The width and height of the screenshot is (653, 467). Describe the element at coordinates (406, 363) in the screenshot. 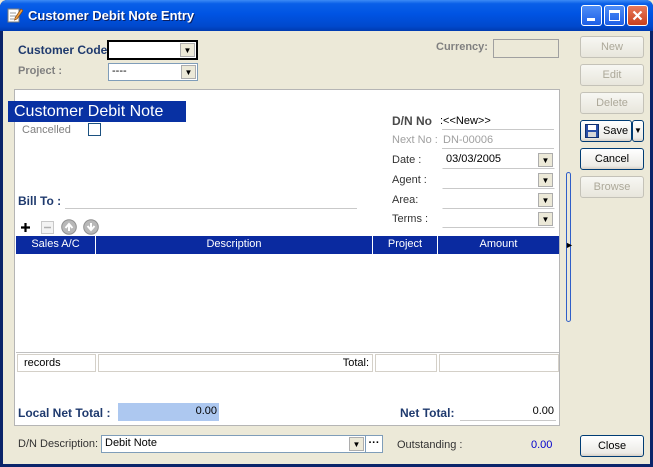

I see `footer-spacer` at that location.